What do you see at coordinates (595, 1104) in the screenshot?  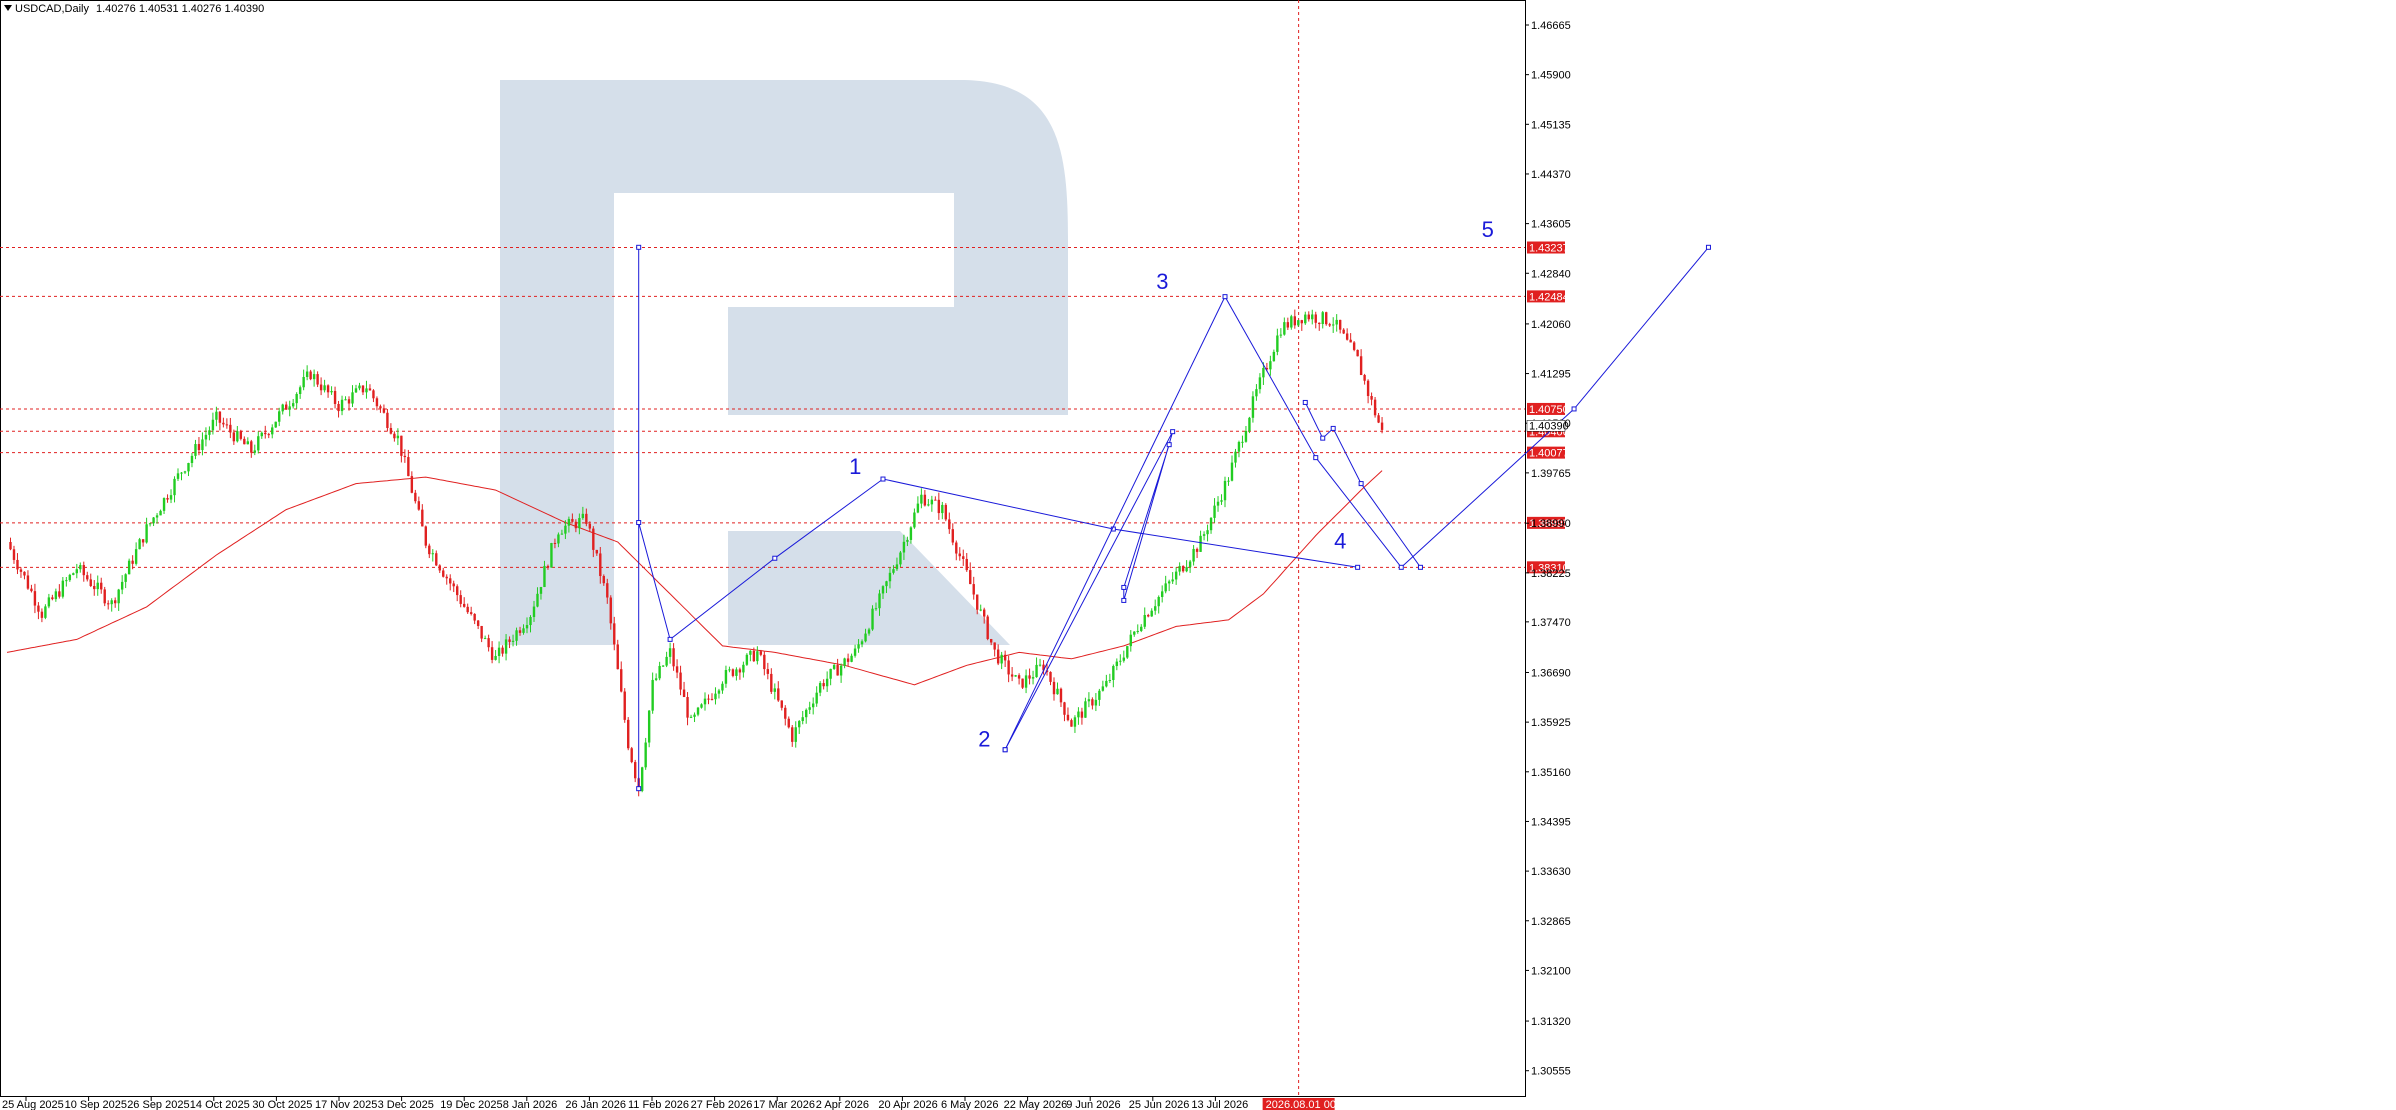 I see `x-tick-label: 26 Jan 2026` at bounding box center [595, 1104].